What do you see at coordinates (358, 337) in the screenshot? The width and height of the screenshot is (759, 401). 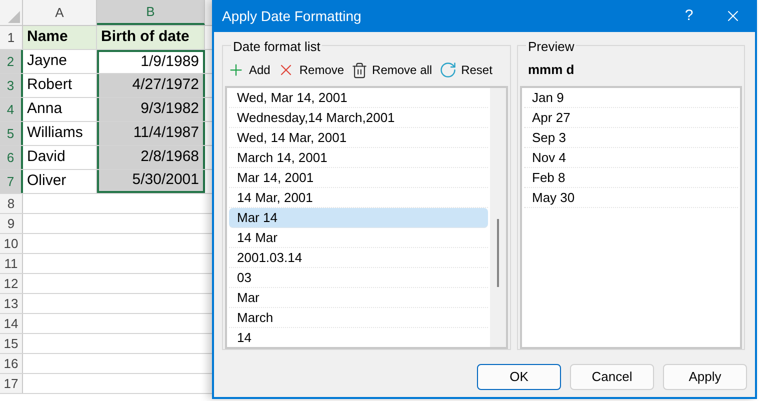 I see `list-item: 14` at bounding box center [358, 337].